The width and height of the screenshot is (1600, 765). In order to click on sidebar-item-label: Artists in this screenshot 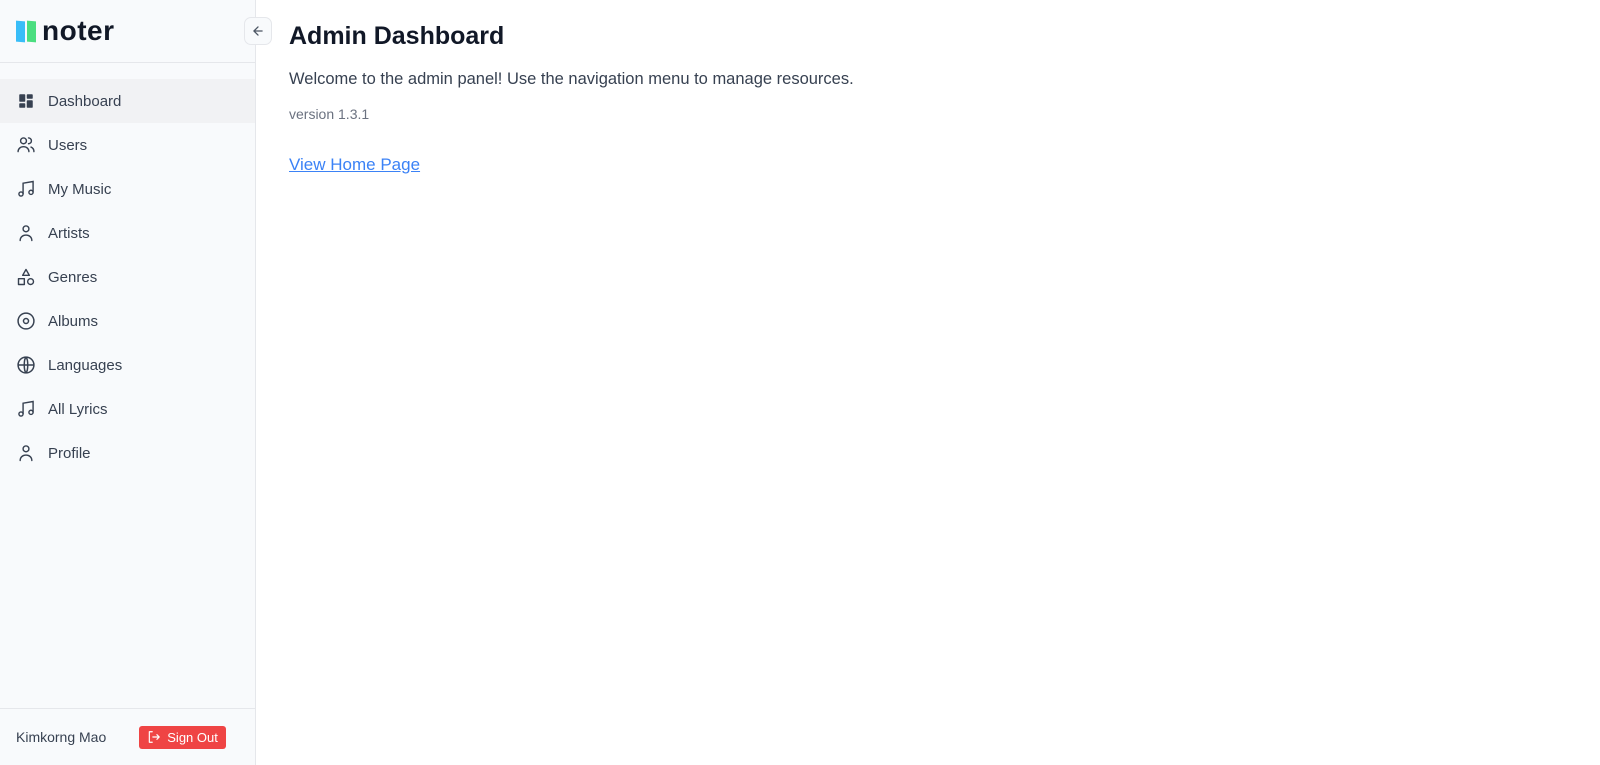, I will do `click(69, 233)`.